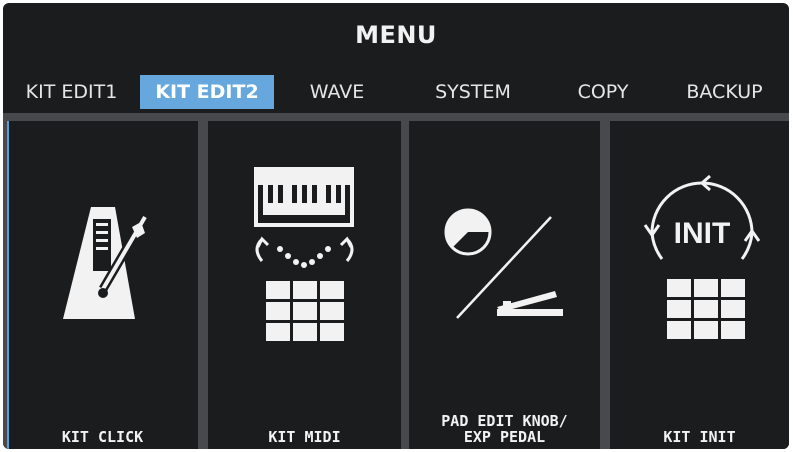 This screenshot has height=452, width=793. What do you see at coordinates (207, 92) in the screenshot?
I see `tab-kit-edit2: KIT EDIT2` at bounding box center [207, 92].